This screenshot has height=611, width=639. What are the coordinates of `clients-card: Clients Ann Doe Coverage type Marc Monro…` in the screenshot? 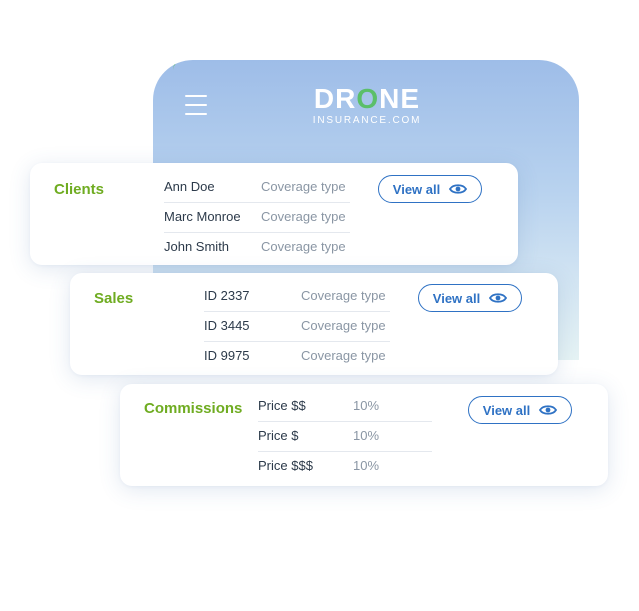 It's located at (274, 214).